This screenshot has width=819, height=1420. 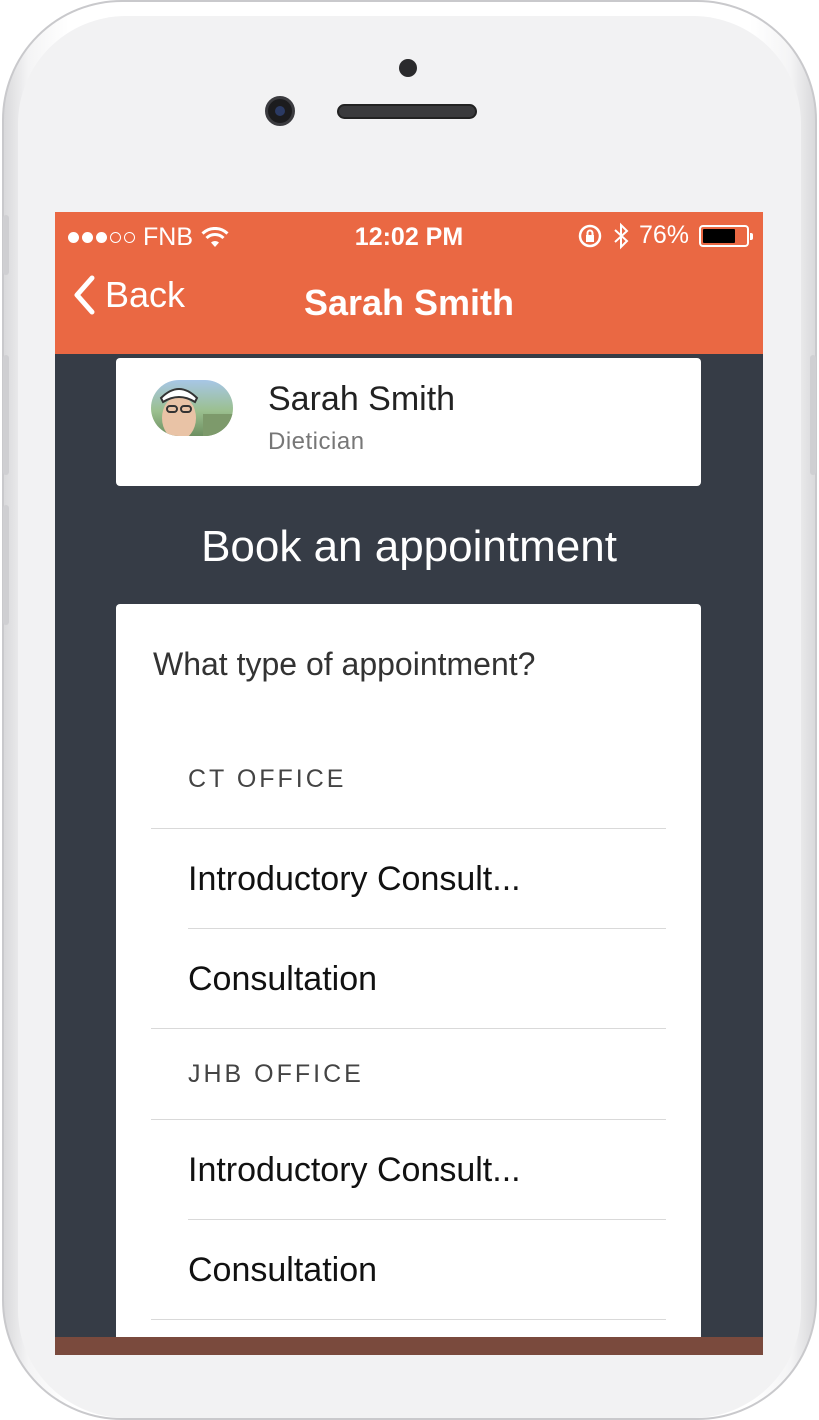 I want to click on volume-down-button, so click(x=6, y=565).